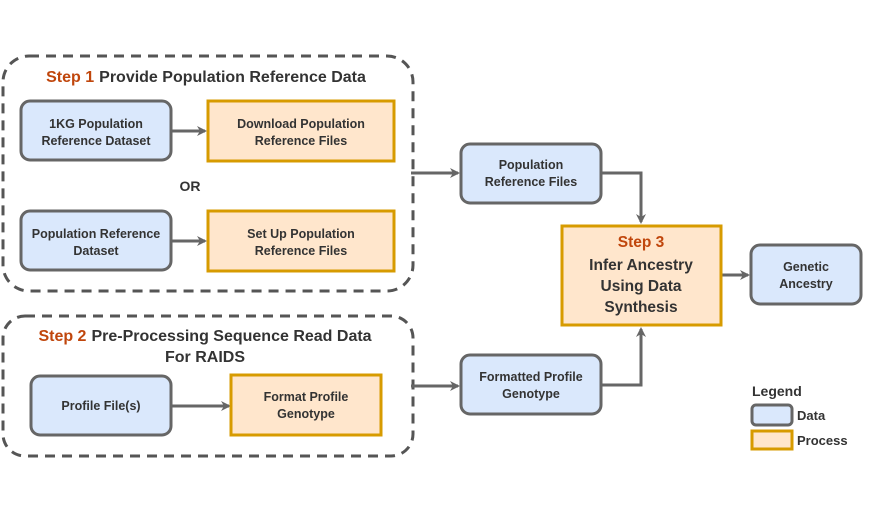 This screenshot has height=511, width=872. What do you see at coordinates (306, 397) in the screenshot?
I see `svg-text: Format Profile` at bounding box center [306, 397].